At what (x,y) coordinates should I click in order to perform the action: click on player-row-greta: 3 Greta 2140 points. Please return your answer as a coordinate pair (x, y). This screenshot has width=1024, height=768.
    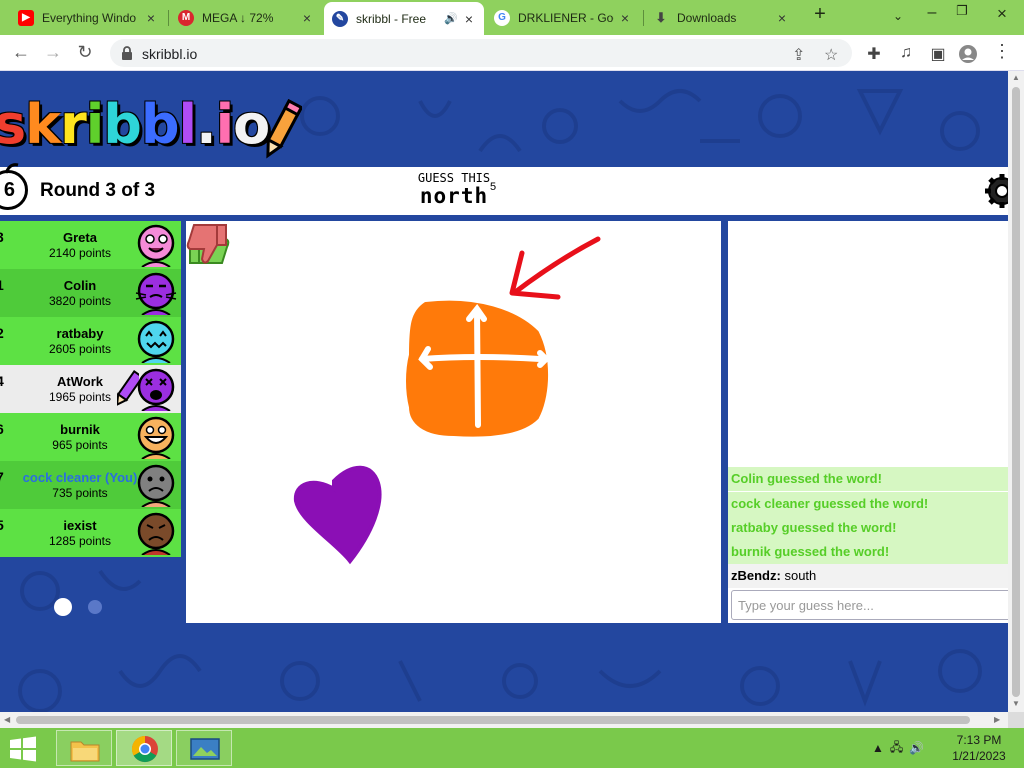
    Looking at the image, I should click on (90, 245).